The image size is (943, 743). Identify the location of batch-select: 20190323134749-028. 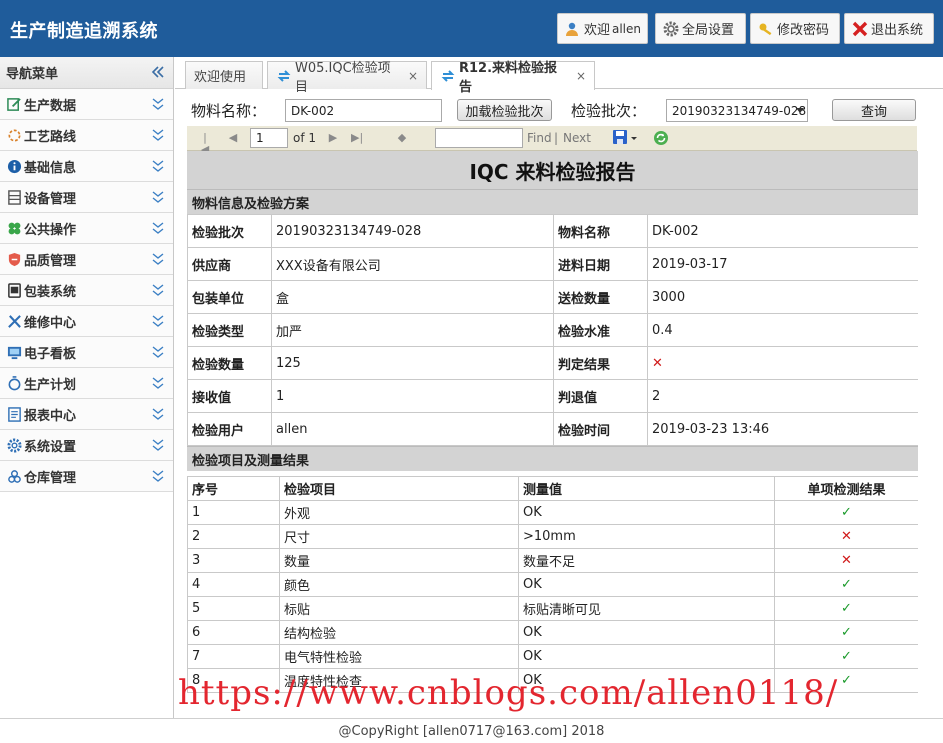
(737, 110).